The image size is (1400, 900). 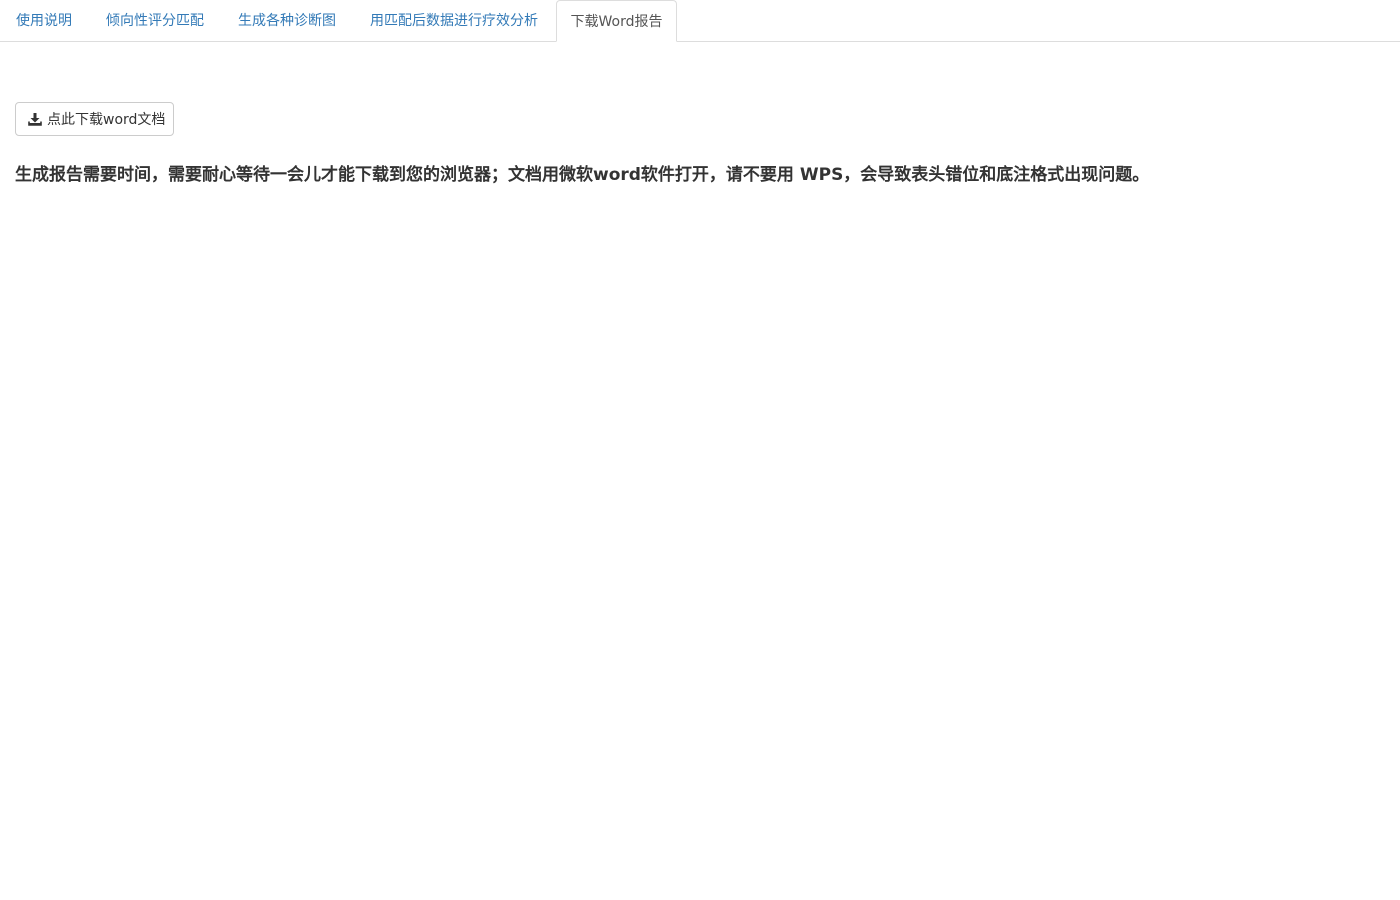 What do you see at coordinates (44, 21) in the screenshot?
I see `tab-instructions: 使用说明` at bounding box center [44, 21].